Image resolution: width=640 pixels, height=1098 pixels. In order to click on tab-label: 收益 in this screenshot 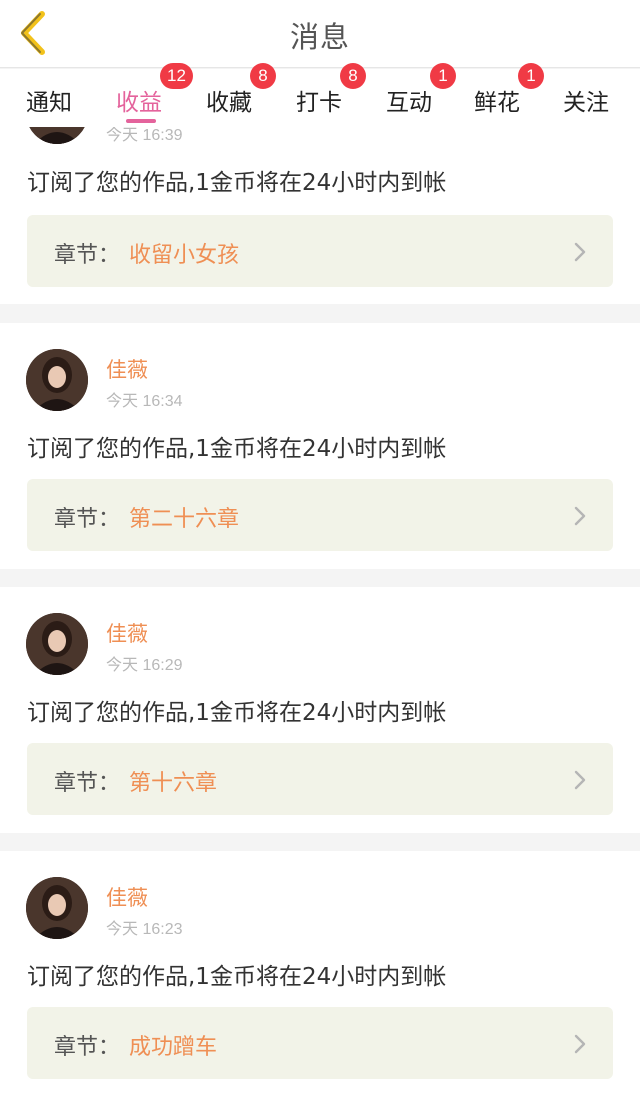, I will do `click(139, 103)`.